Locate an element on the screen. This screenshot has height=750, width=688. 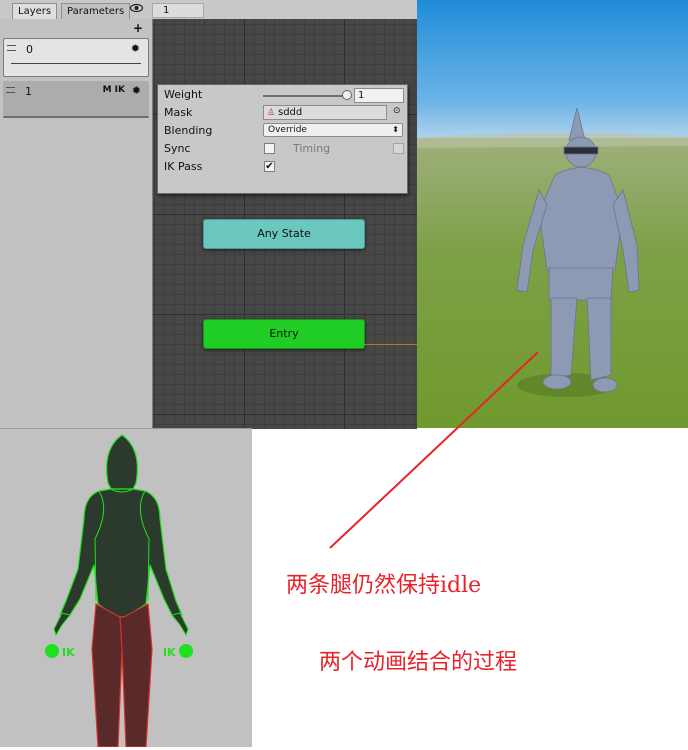
eye-icon is located at coordinates (136, 9).